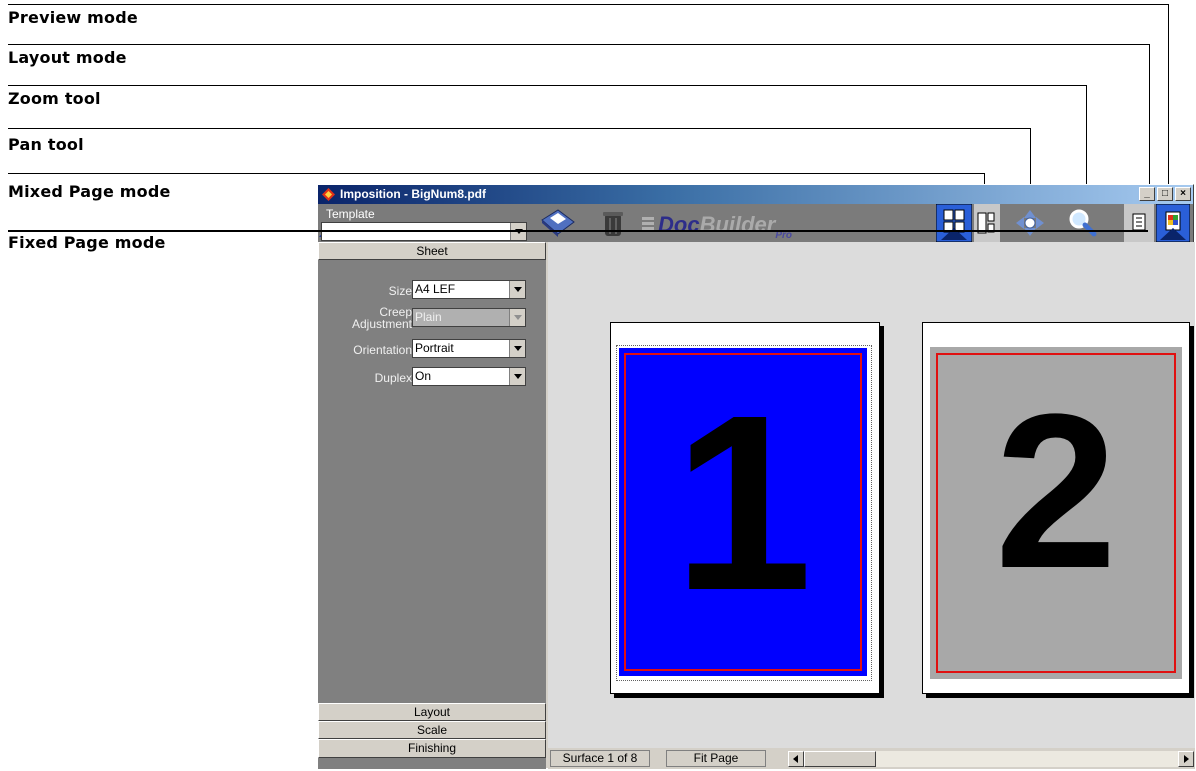 The image size is (1196, 771). I want to click on status-bar: Surface 1 of 8 Fit Page, so click(871, 758).